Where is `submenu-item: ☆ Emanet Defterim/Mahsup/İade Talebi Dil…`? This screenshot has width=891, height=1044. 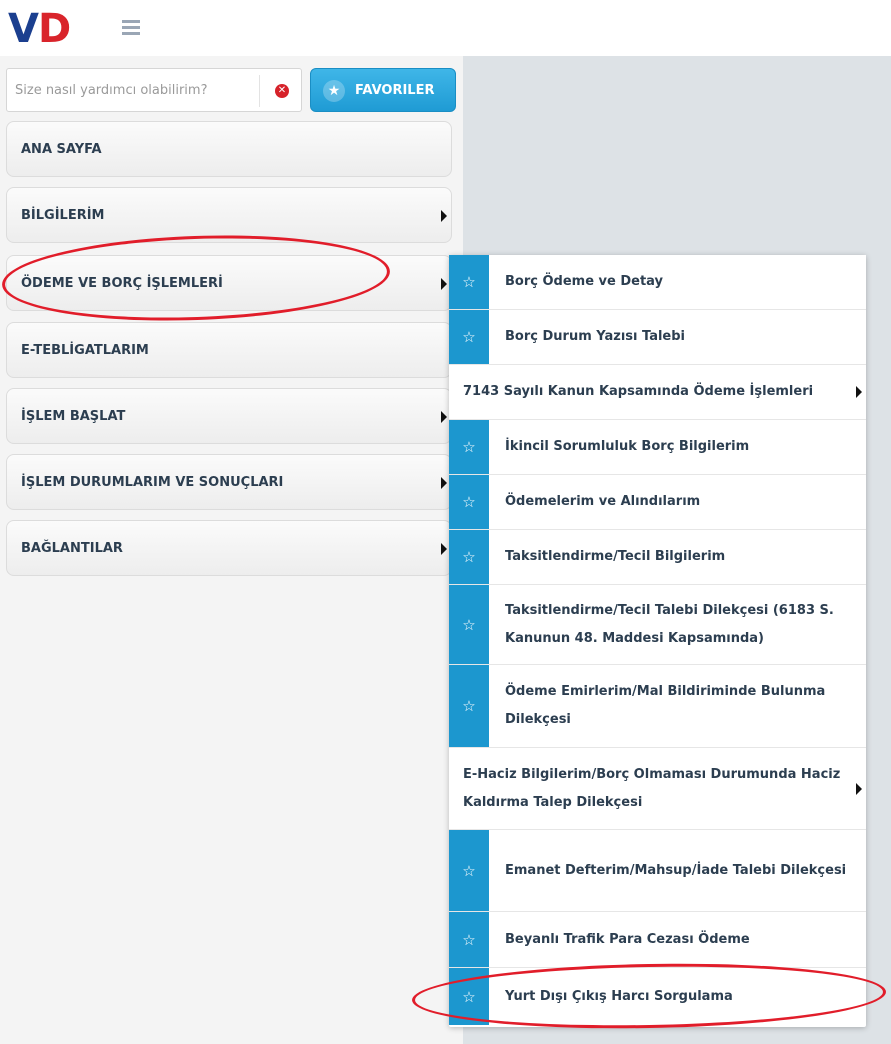
submenu-item: ☆ Emanet Defterim/Mahsup/İade Talebi Dil… is located at coordinates (657, 871).